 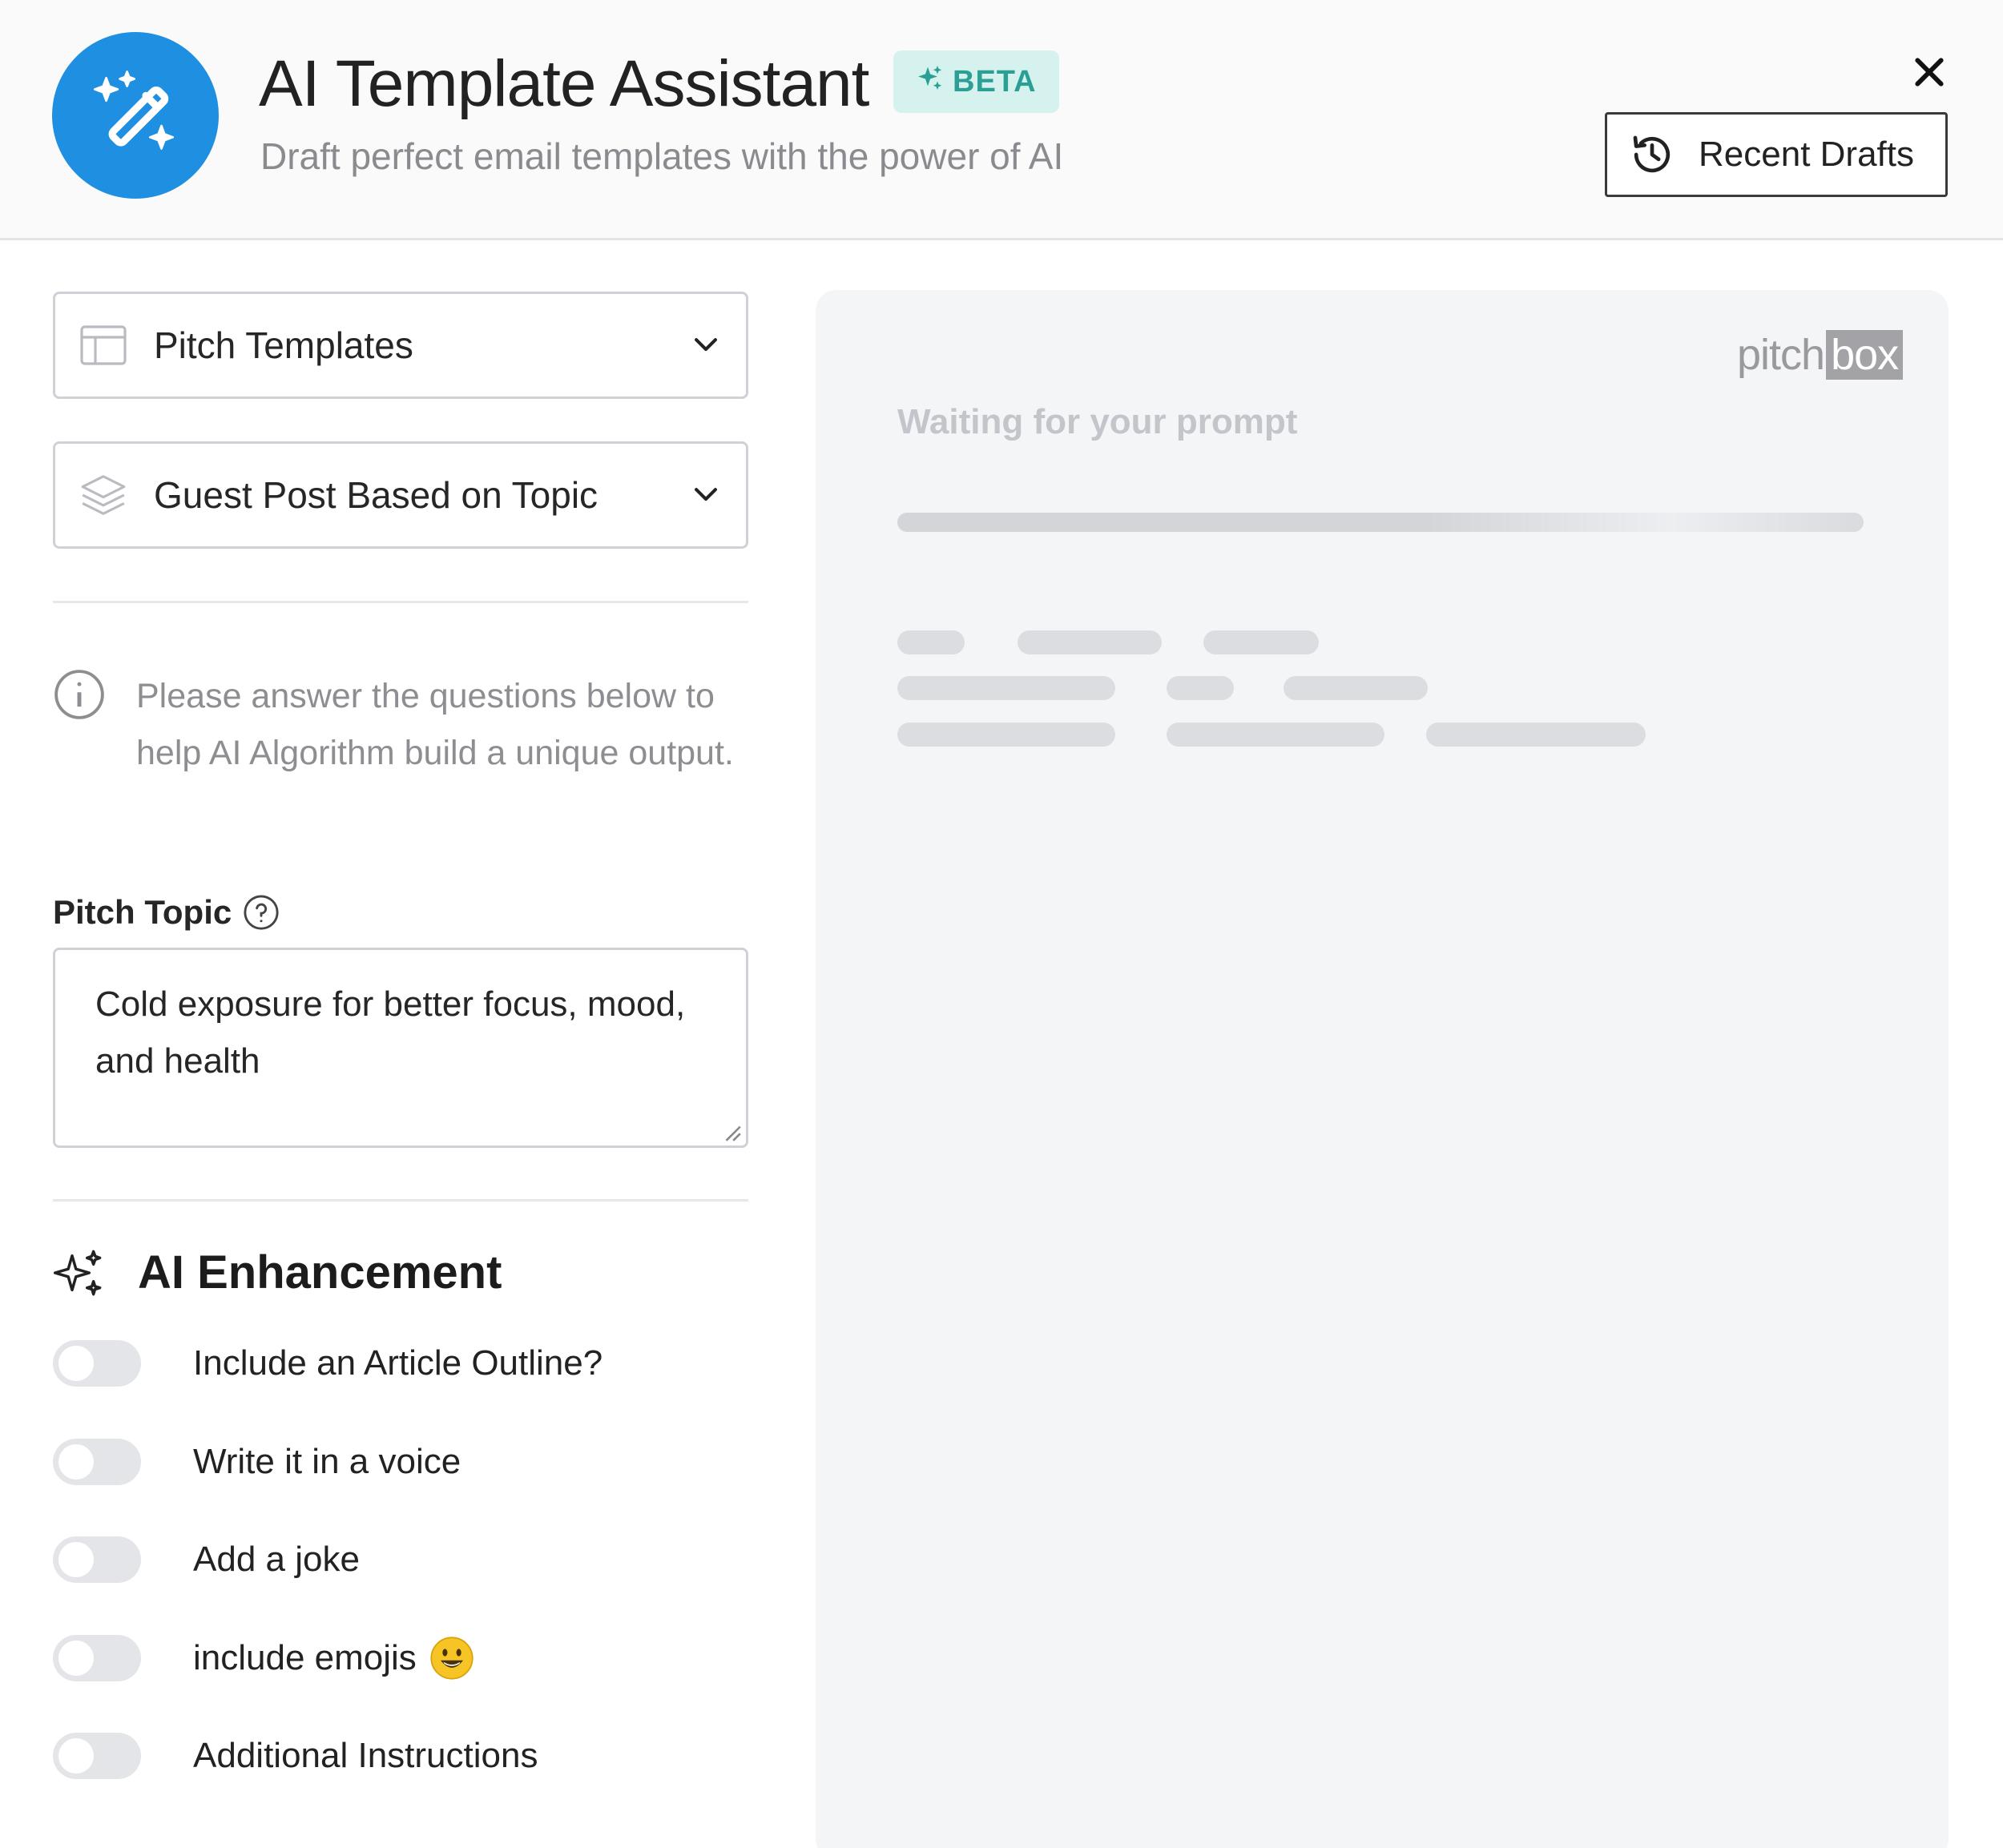 I want to click on option-article-outline: Include an Article Outline?, so click(x=328, y=1364).